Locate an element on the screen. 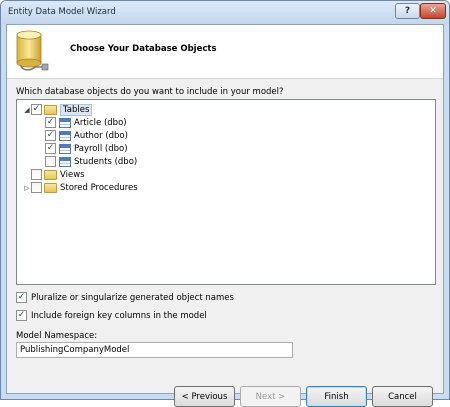 Image resolution: width=450 pixels, height=407 pixels. table-checkbox is located at coordinates (50, 161).